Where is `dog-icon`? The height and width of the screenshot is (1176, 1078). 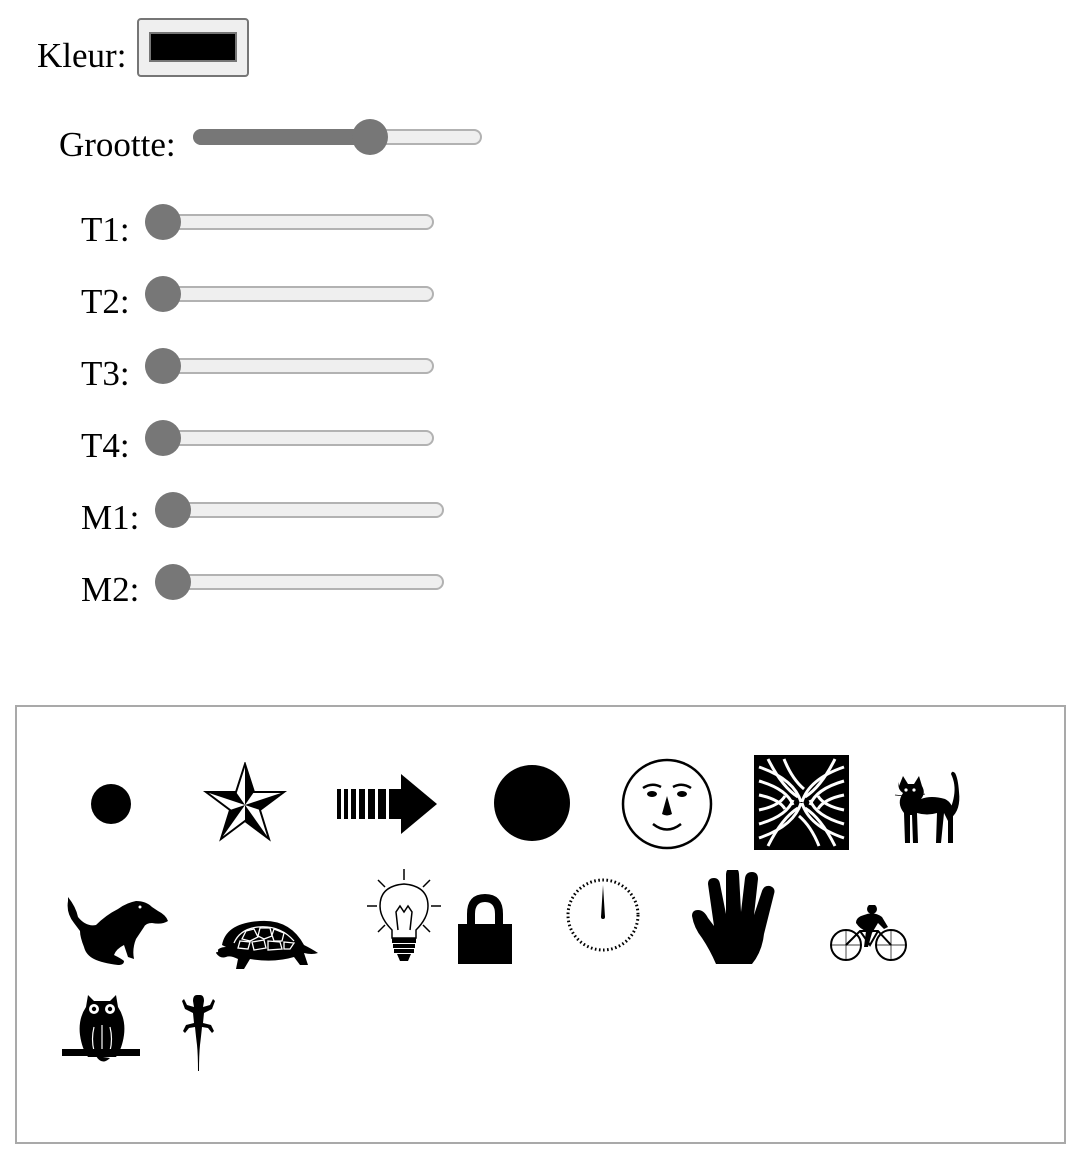
dog-icon is located at coordinates (117, 932).